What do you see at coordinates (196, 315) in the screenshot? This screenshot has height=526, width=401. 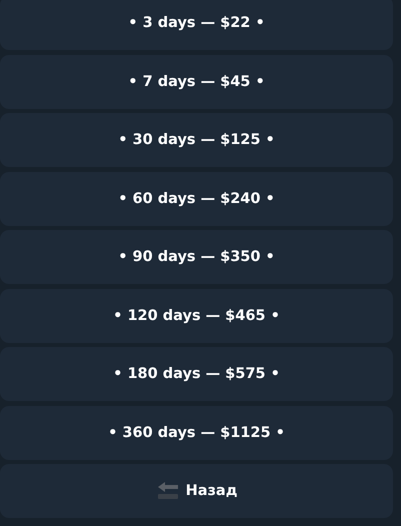 I see `plan-button: • 120 days — $465 •` at bounding box center [196, 315].